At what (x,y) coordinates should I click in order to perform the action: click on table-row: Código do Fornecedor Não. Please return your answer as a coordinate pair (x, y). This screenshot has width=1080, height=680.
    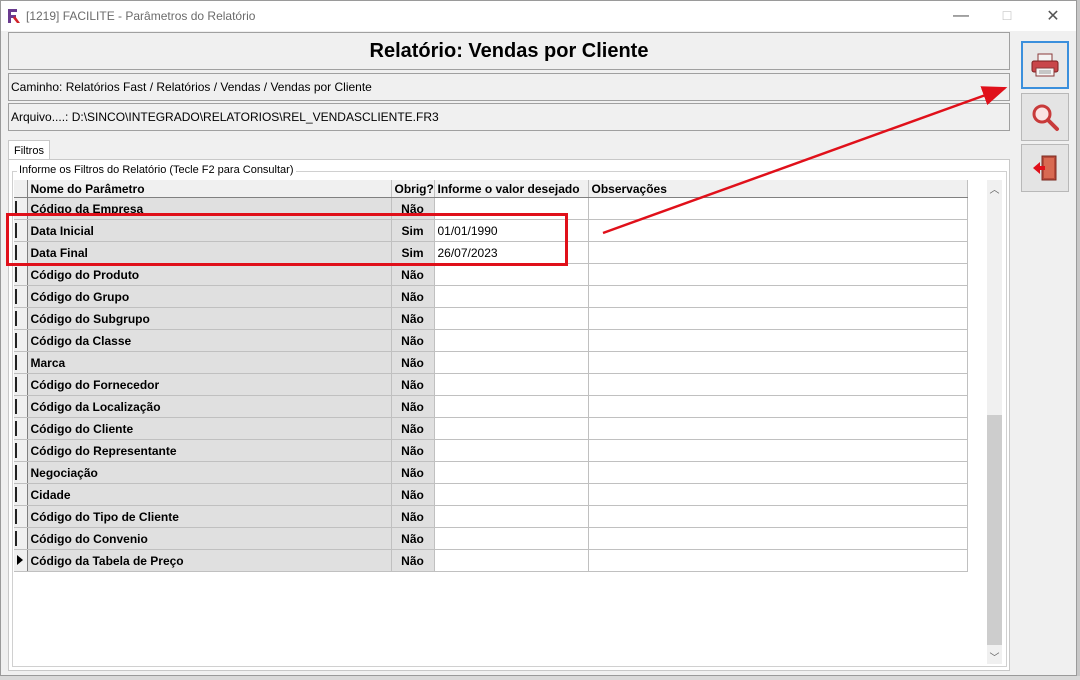
    Looking at the image, I should click on (491, 384).